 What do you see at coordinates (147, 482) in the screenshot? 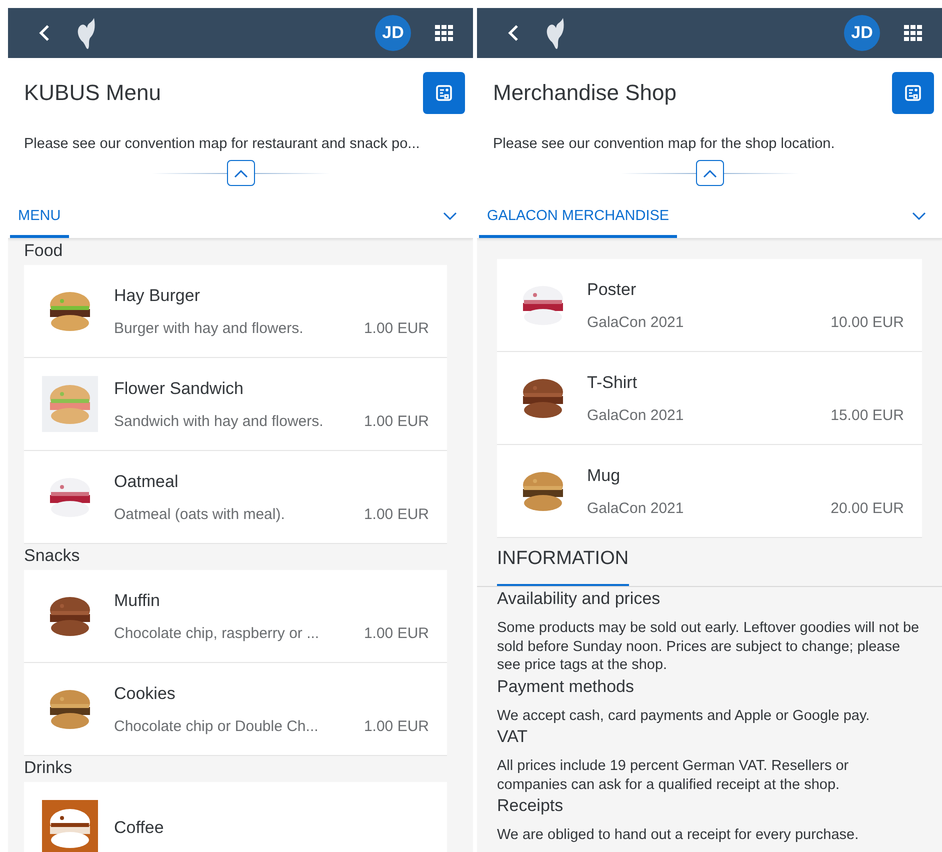
I see `item-name: Oatmeal` at bounding box center [147, 482].